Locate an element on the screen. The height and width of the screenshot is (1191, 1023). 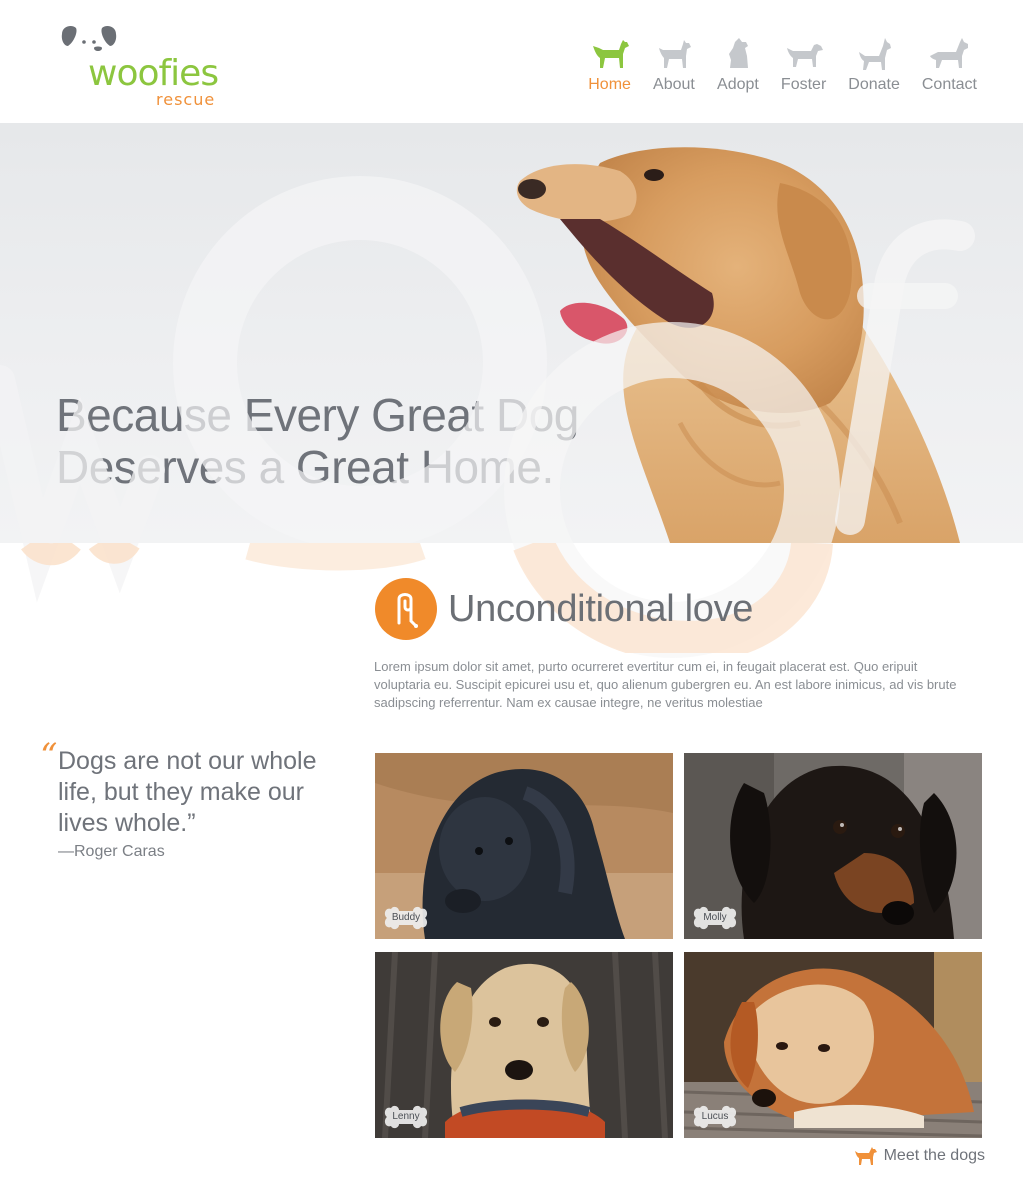
meet-the-dogs-link: Meet the dogs is located at coordinates (919, 1156).